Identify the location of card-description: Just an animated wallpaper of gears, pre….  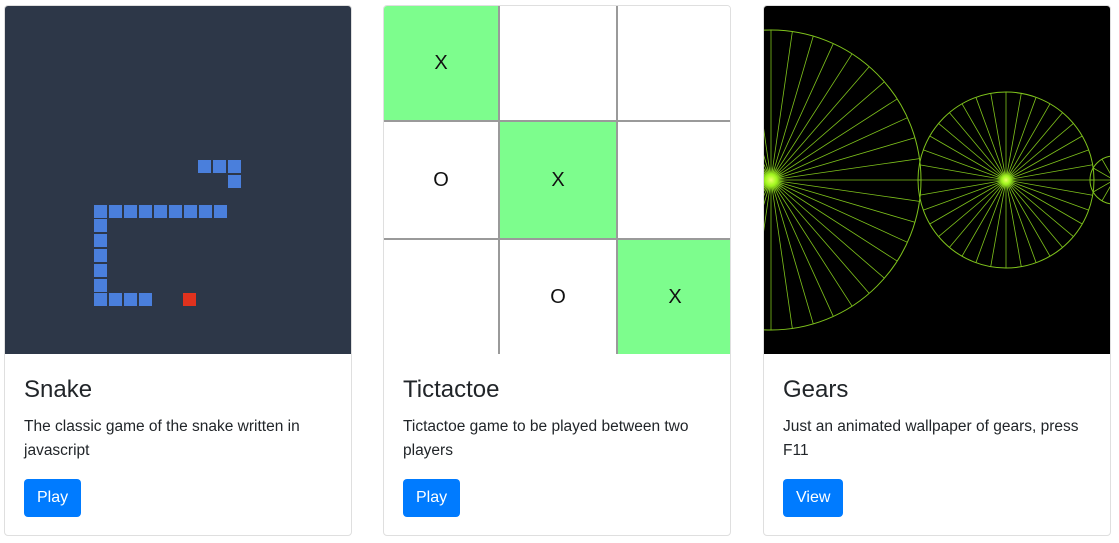
(931, 438).